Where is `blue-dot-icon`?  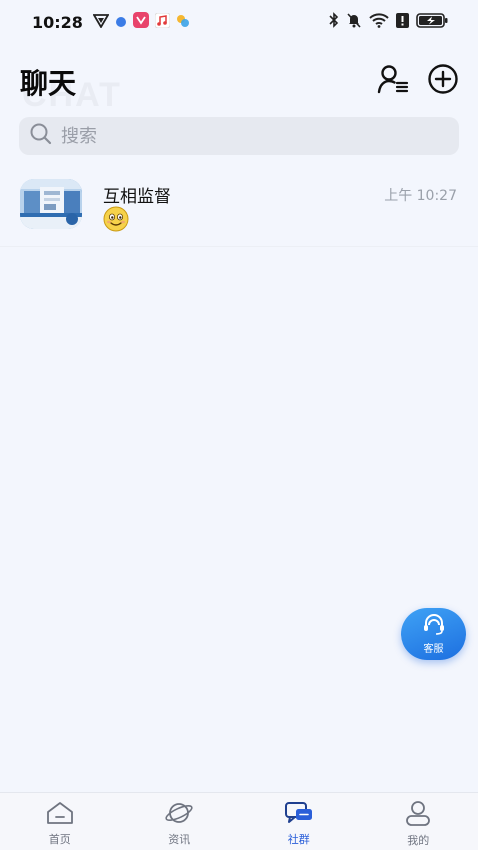 blue-dot-icon is located at coordinates (121, 22).